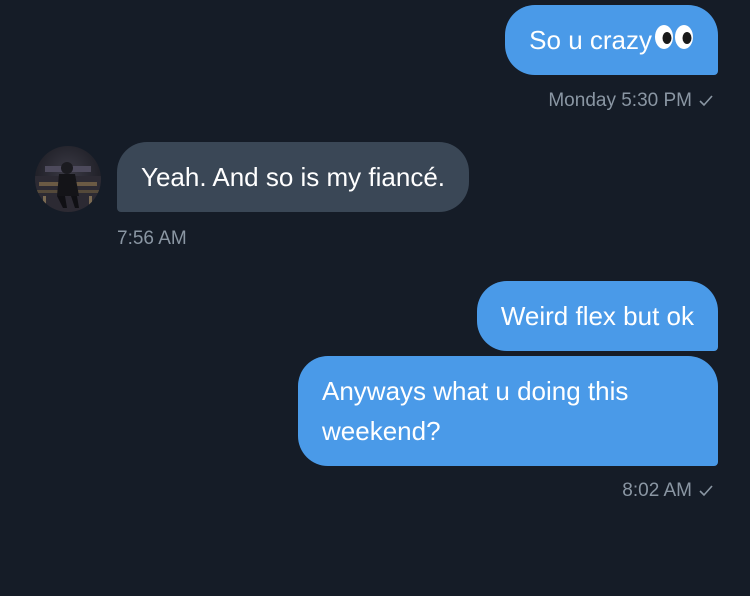 The image size is (750, 596). Describe the element at coordinates (620, 100) in the screenshot. I see `message-timestamp: Monday 5:30 PM` at that location.